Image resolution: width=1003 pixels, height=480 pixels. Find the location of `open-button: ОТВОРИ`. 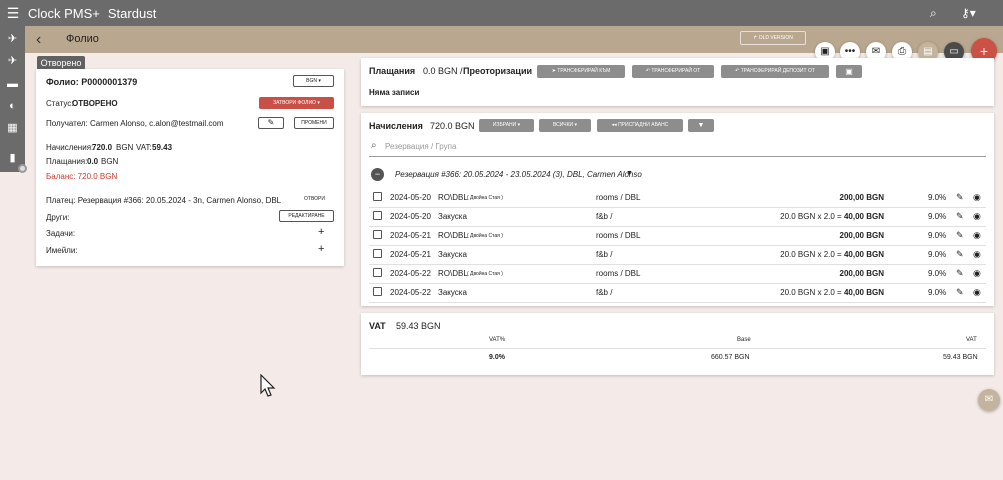

open-button: ОТВОРИ is located at coordinates (314, 199).